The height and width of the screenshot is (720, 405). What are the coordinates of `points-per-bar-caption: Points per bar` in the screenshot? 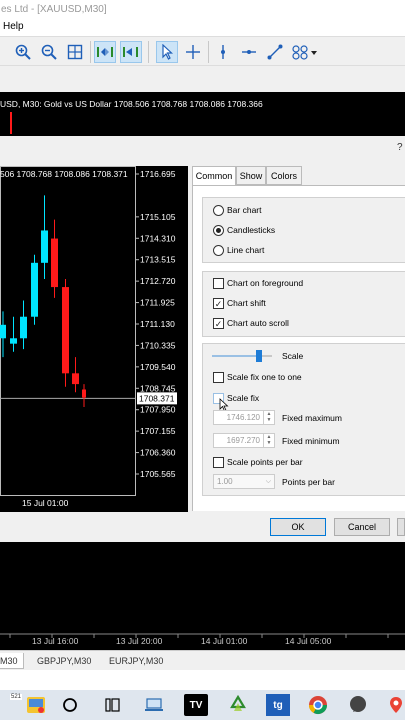 It's located at (308, 482).